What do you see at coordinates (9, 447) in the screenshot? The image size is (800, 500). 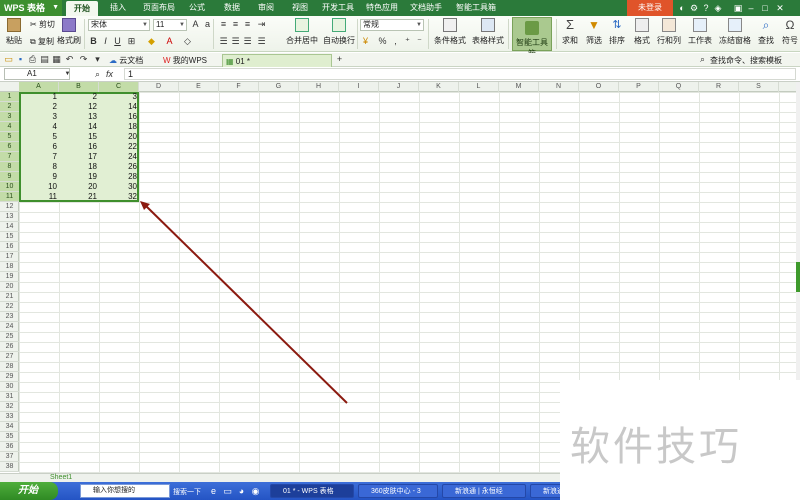 I see `row-header: 36` at bounding box center [9, 447].